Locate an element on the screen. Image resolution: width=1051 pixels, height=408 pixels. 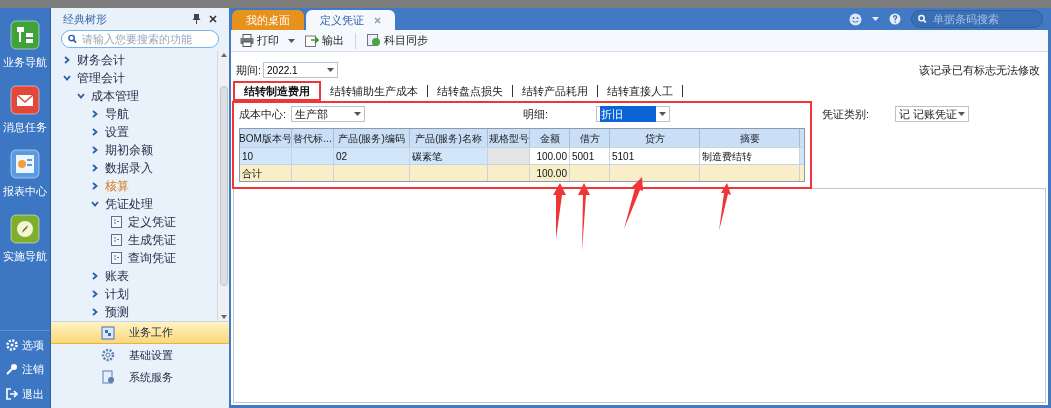
sub-tab: 结转产品耗用 is located at coordinates (555, 91).